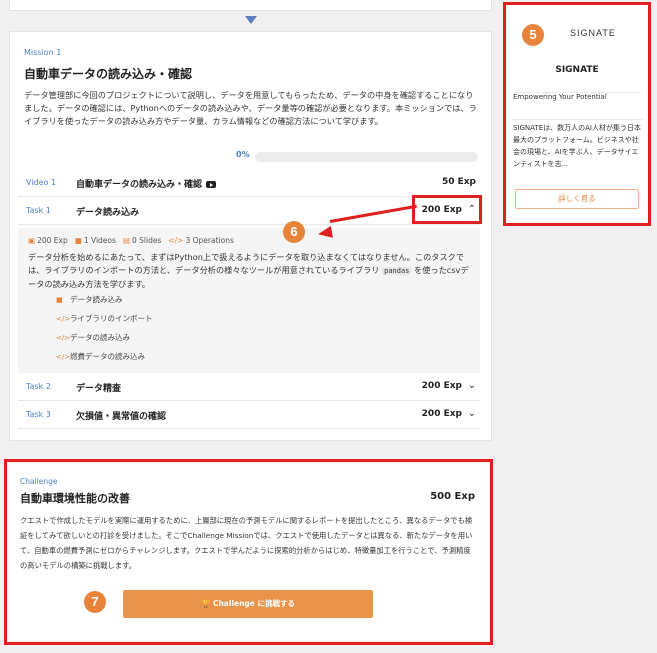 The image size is (657, 653). I want to click on videos-meta: ■ 1 Videos, so click(95, 240).